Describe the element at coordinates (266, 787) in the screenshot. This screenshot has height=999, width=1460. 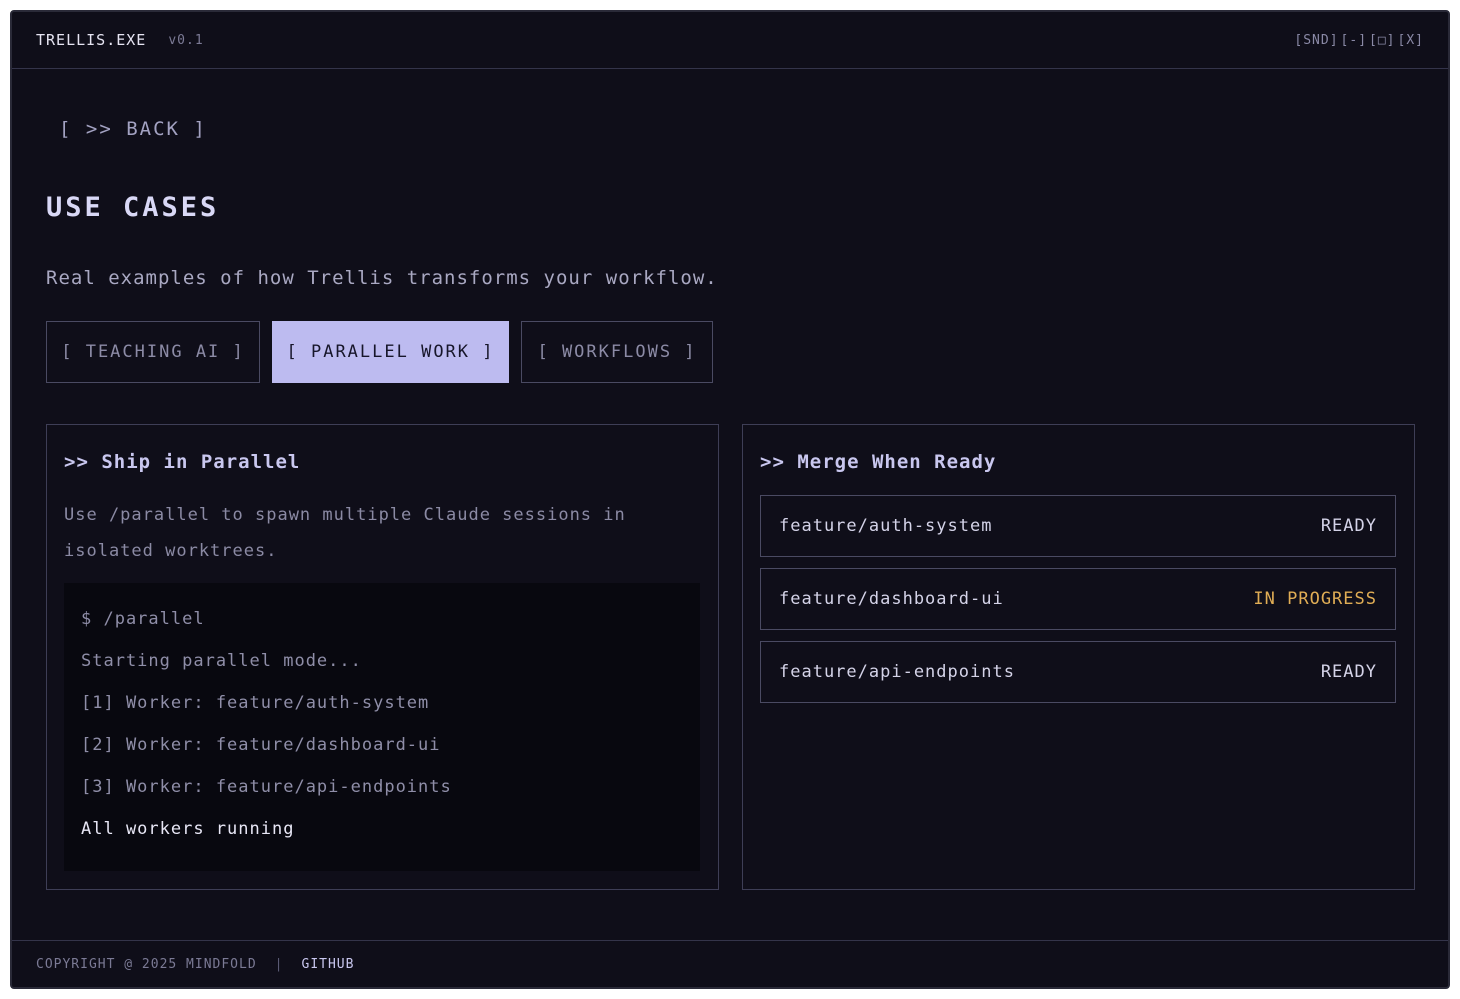
I see `terminal-line: [3] Worker: feature/api-endpoints` at that location.